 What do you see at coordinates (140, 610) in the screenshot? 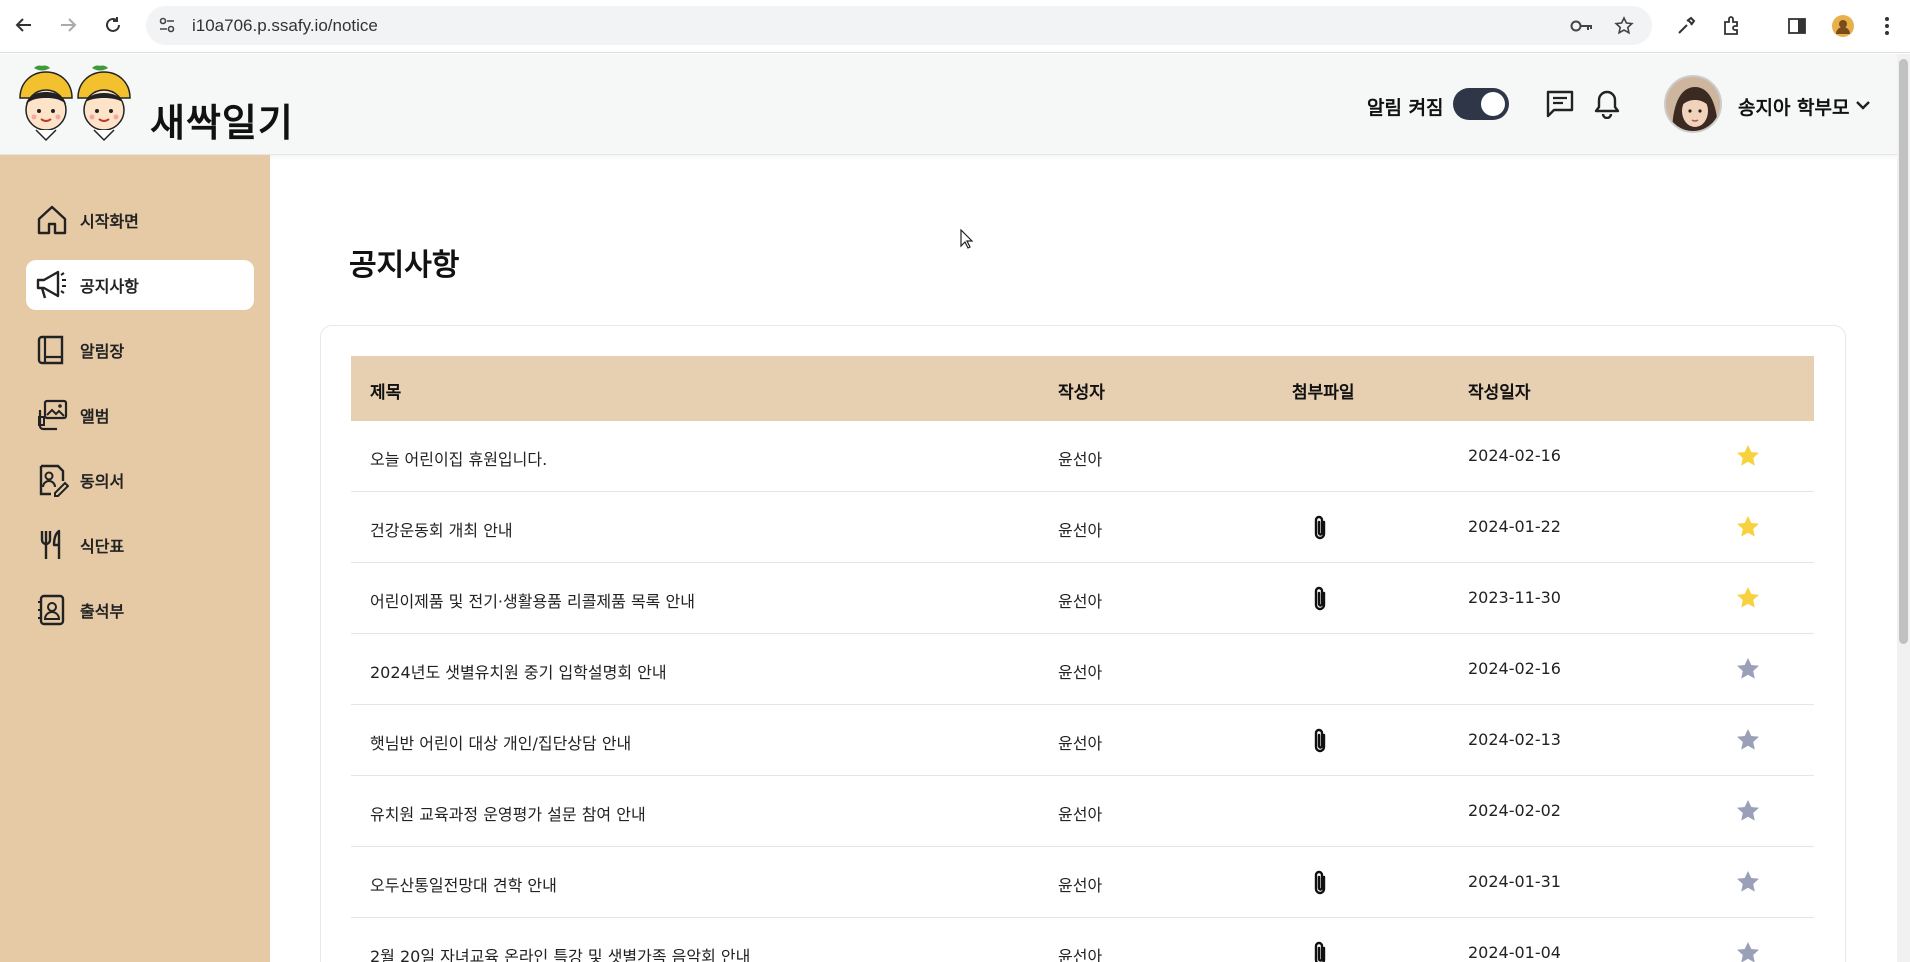
I see `sidebar-item-attendance: 출석부` at bounding box center [140, 610].